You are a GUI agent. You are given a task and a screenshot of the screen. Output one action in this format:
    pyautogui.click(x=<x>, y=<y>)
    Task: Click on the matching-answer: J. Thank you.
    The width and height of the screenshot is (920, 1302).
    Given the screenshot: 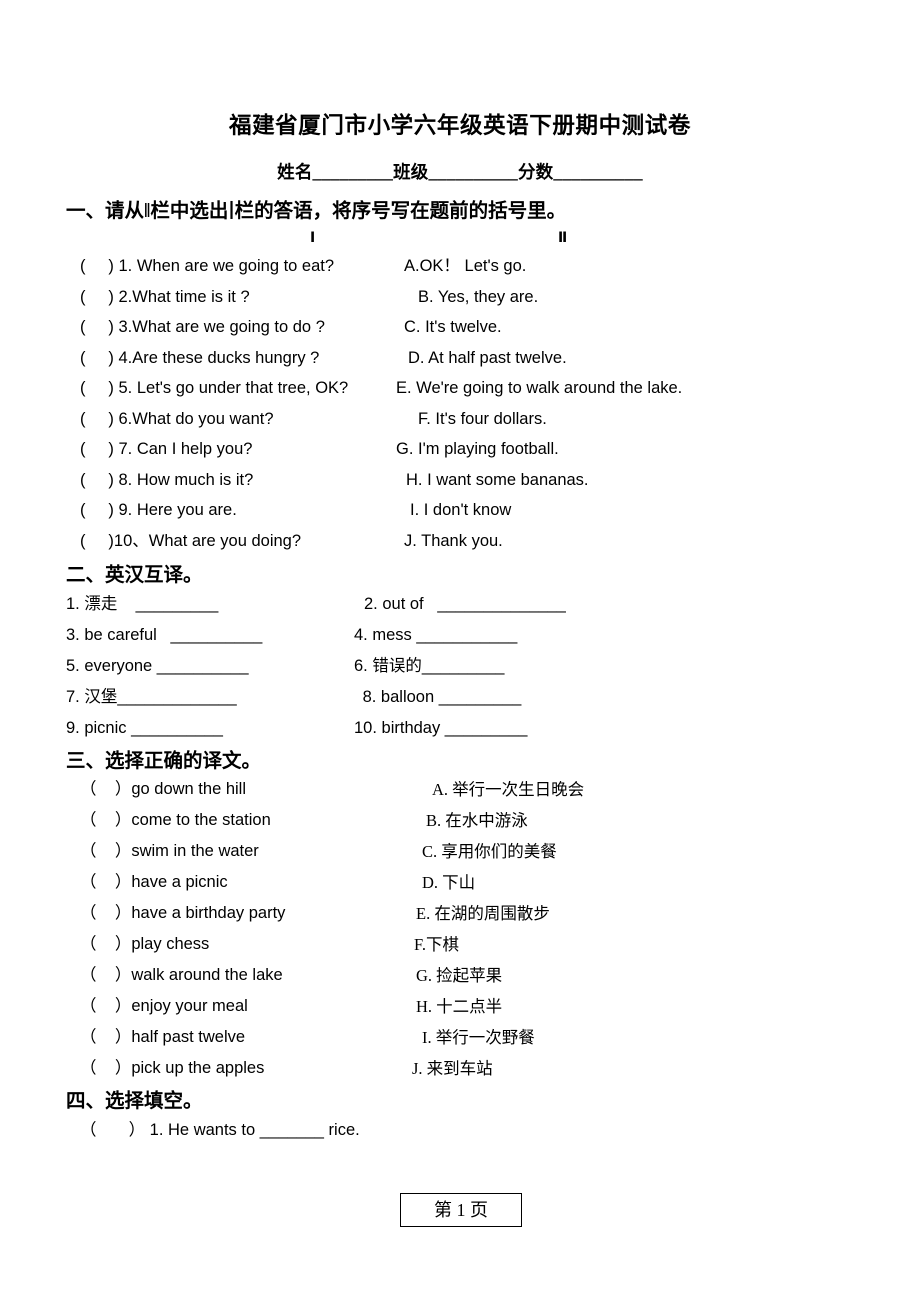 What is the action you would take?
    pyautogui.click(x=453, y=540)
    